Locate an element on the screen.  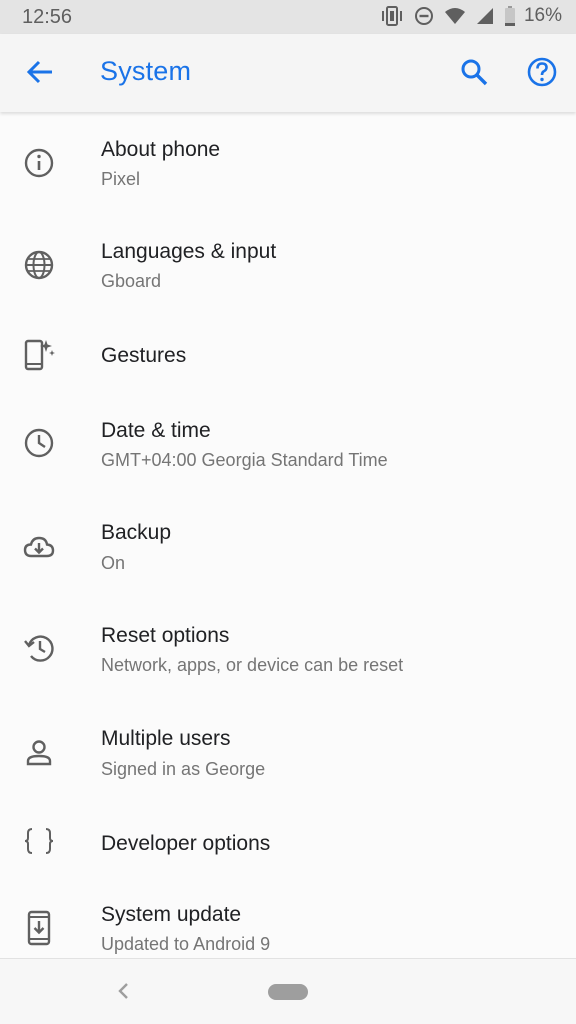
battery-percent: 16% is located at coordinates (542, 15).